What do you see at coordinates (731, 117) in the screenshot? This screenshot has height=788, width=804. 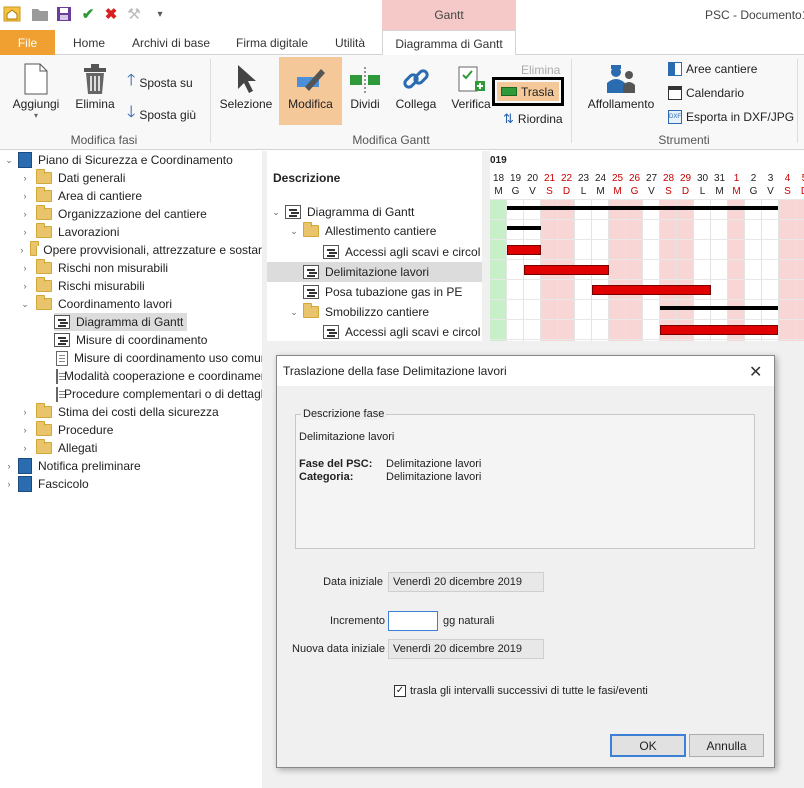 I see `esporta-button: DXF Esporta in DXF/JPG` at bounding box center [731, 117].